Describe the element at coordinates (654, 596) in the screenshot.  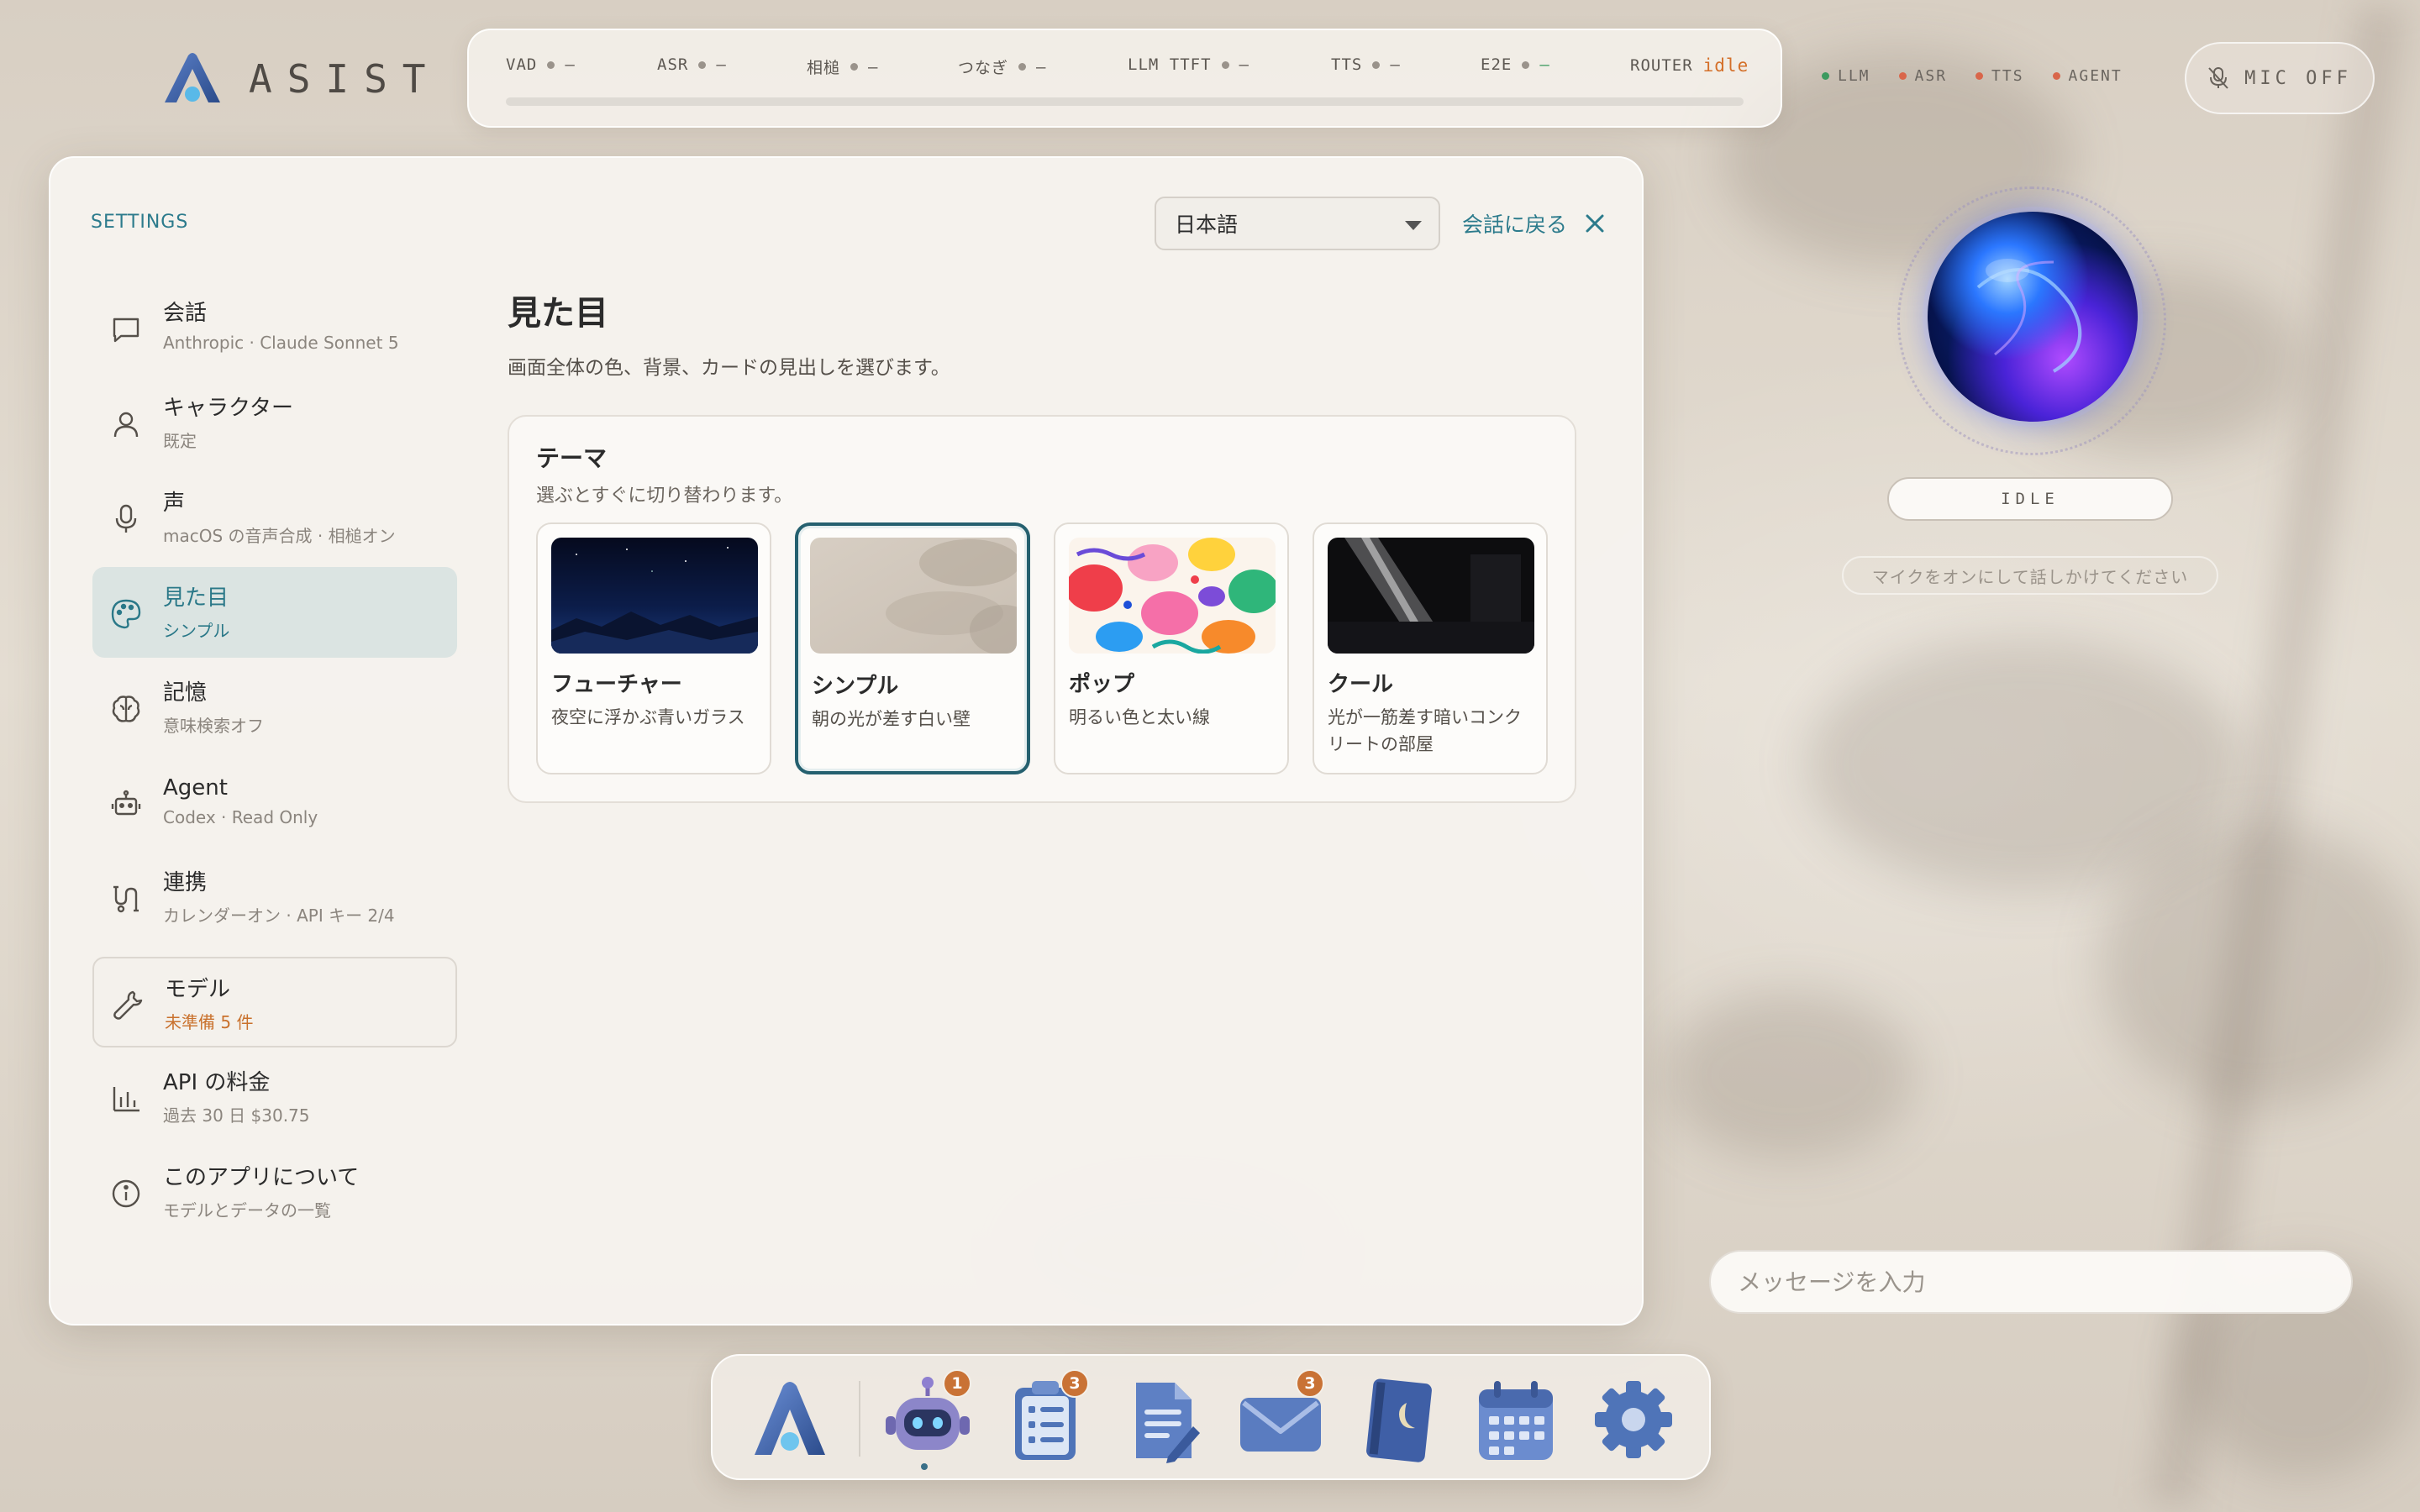
I see `theme-thumbnail-future` at that location.